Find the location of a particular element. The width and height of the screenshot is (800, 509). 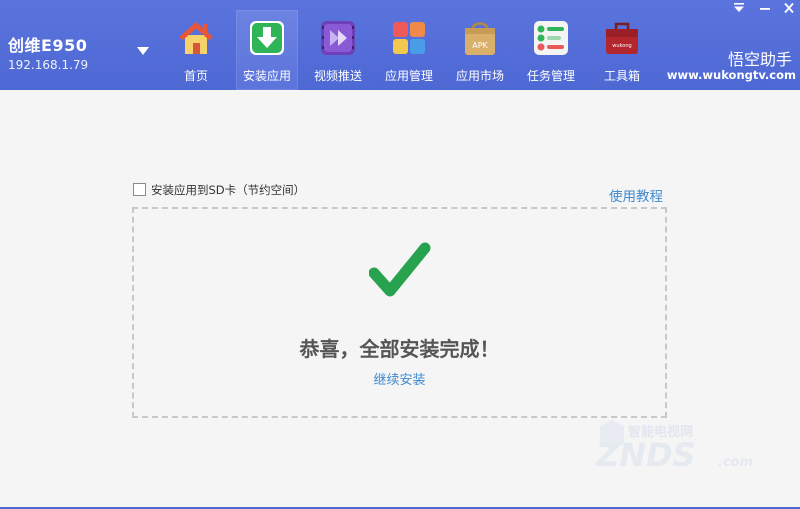

home-icon is located at coordinates (196, 38).